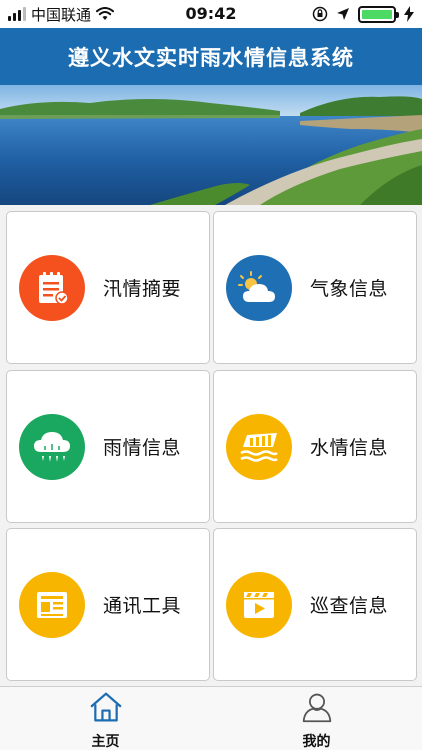 The width and height of the screenshot is (422, 750). Describe the element at coordinates (320, 14) in the screenshot. I see `orientation-lock-icon` at that location.